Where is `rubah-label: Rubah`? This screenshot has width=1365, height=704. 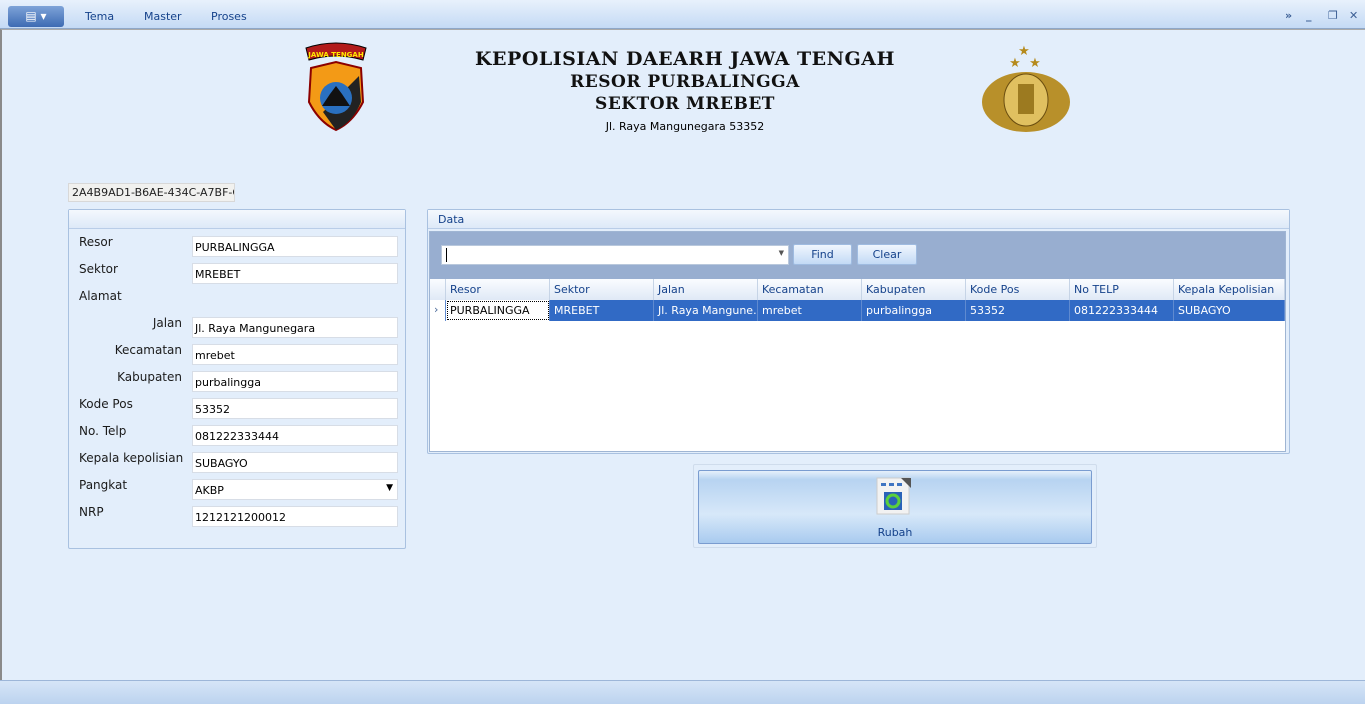
rubah-label: Rubah is located at coordinates (895, 532).